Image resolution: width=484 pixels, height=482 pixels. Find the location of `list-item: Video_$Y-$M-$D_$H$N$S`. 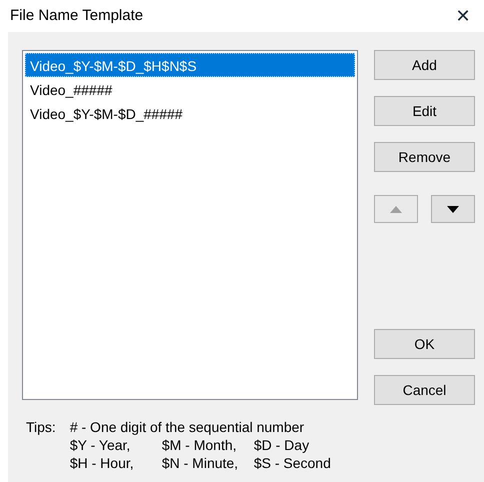

list-item: Video_$Y-$M-$D_$H$N$S is located at coordinates (190, 65).